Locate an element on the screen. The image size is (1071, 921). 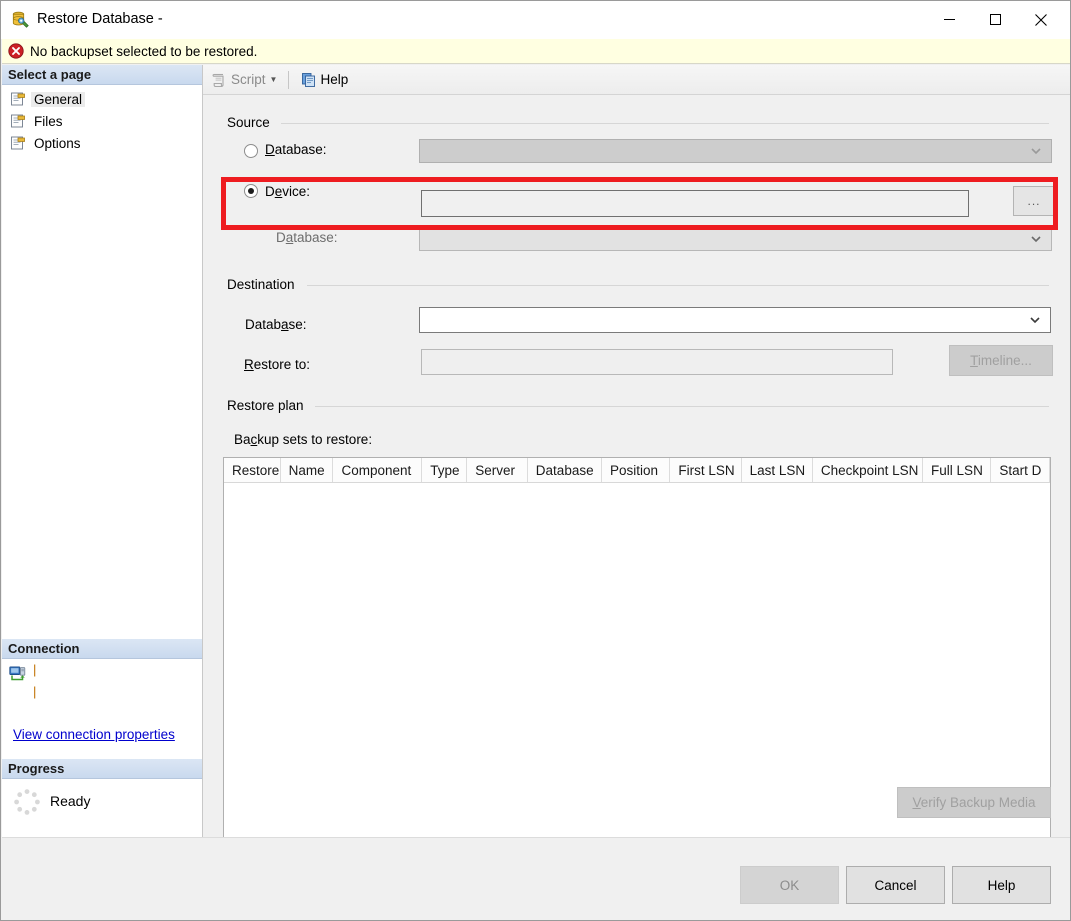
grid-column-header: Position is located at coordinates (636, 470).